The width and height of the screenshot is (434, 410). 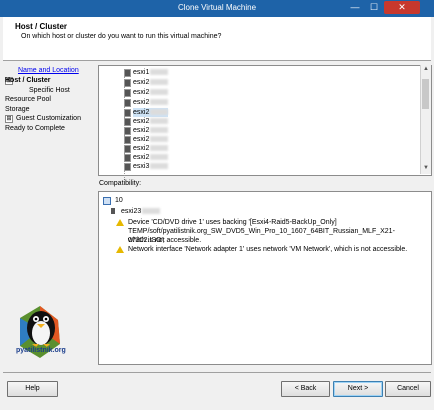 What do you see at coordinates (426, 169) in the screenshot?
I see `scroll-down-icon: ▼` at bounding box center [426, 169].